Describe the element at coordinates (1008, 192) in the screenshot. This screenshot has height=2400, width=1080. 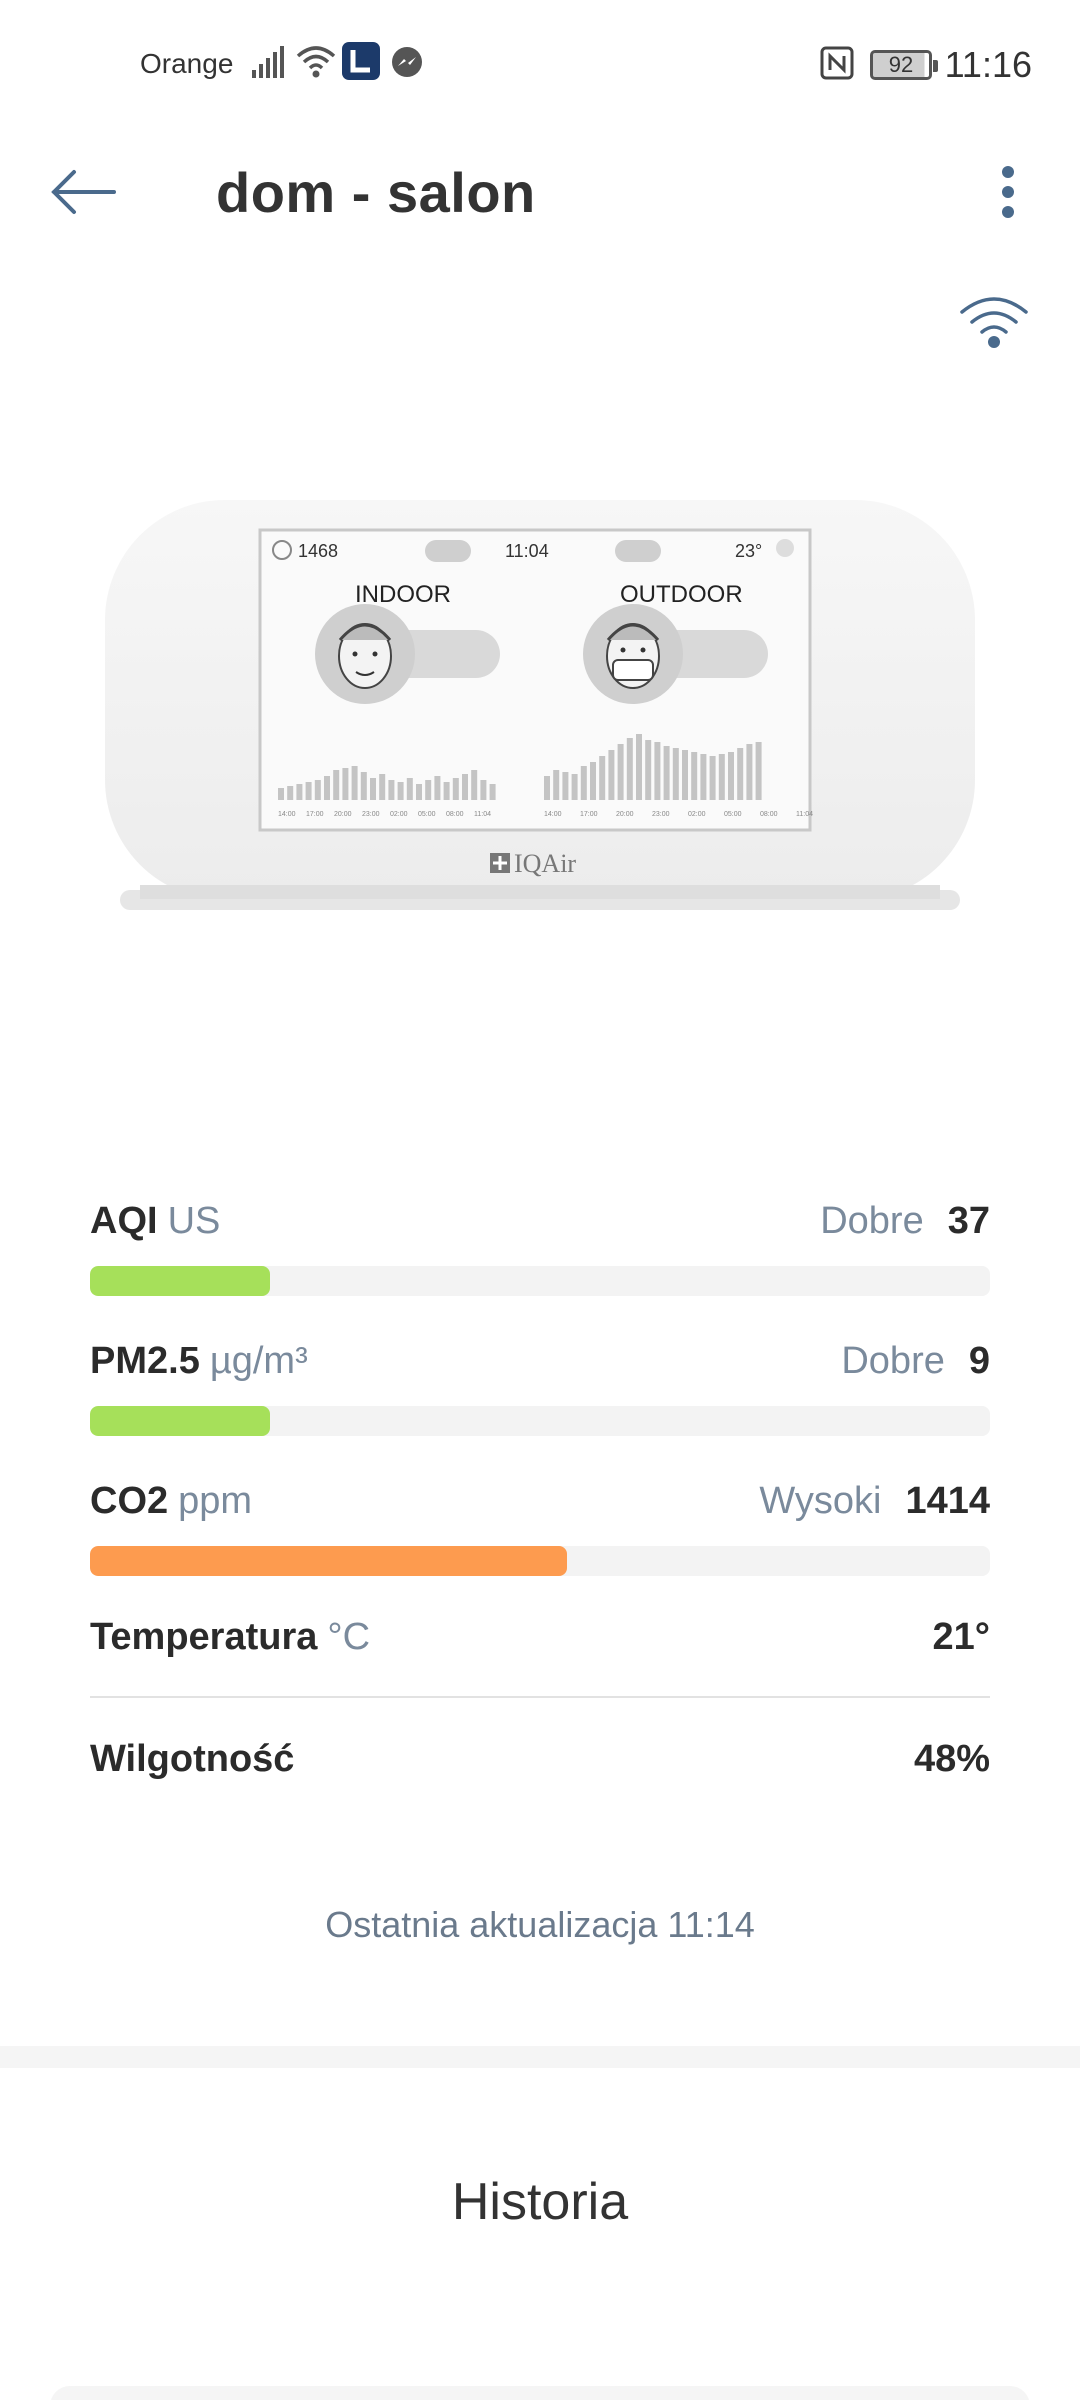
I see `more-vert-icon` at that location.